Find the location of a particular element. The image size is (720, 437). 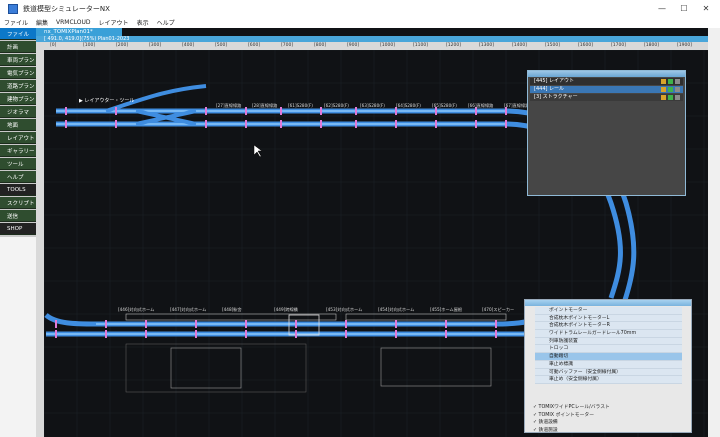

track-label: [28]直線線路 is located at coordinates (265, 105).